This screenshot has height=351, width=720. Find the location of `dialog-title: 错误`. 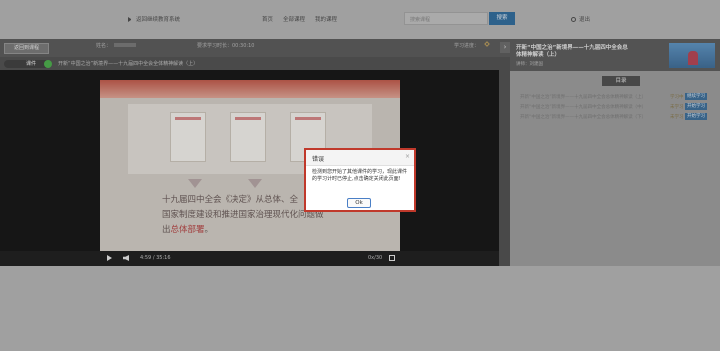

dialog-title: 错误 is located at coordinates (318, 159).